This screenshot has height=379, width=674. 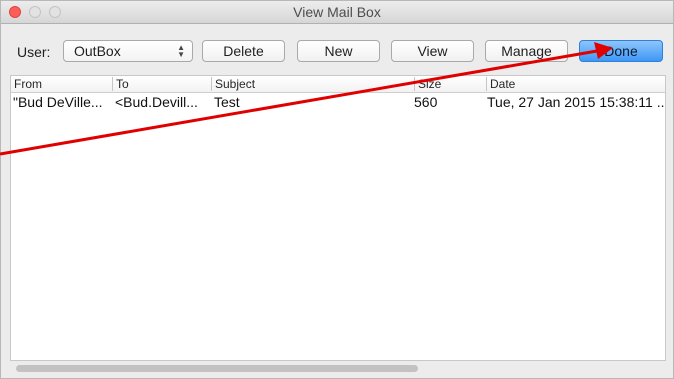 I want to click on cell-subject: Test, so click(x=227, y=102).